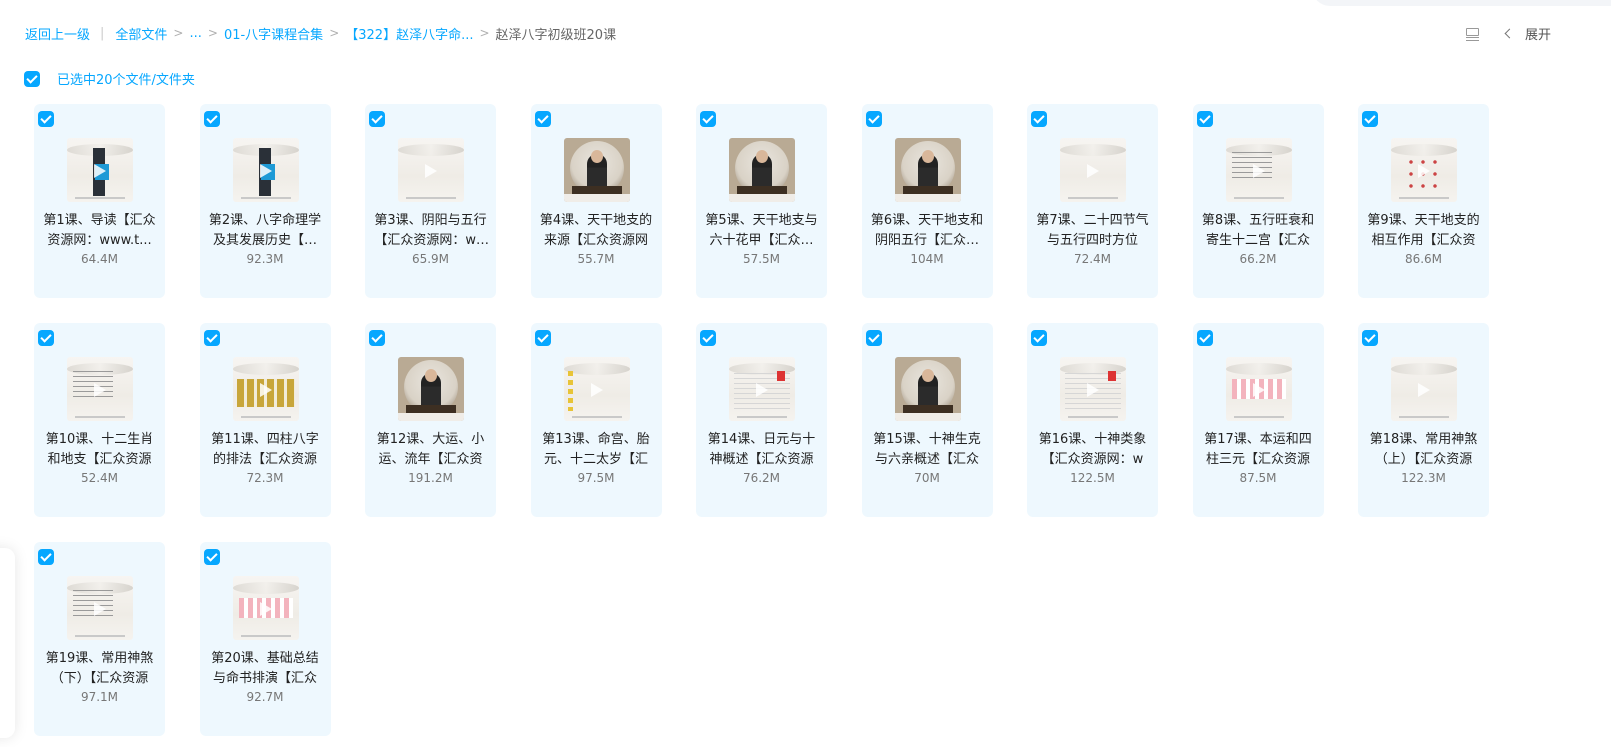  I want to click on file-card: 第5课、天干地支与六十花甲【汇众资源 57.5M, so click(761, 201).